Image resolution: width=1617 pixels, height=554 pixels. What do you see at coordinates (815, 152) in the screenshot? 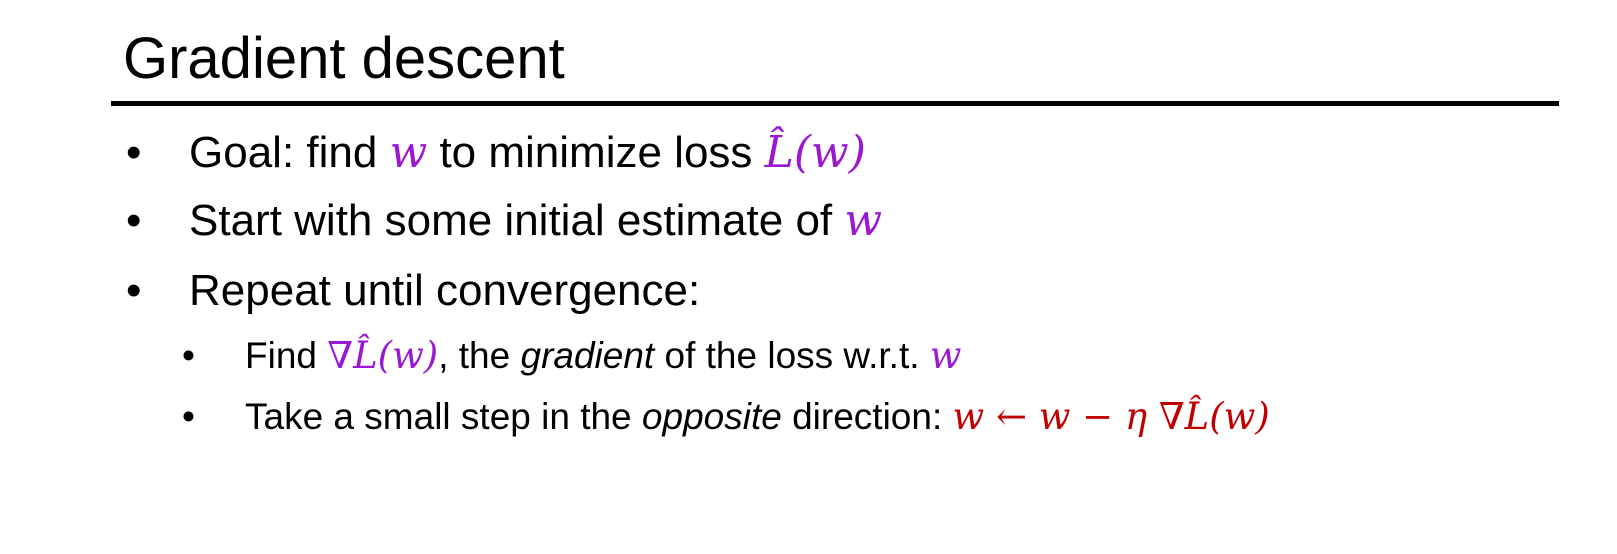
I see `math-loss: L̂(w)` at bounding box center [815, 152].